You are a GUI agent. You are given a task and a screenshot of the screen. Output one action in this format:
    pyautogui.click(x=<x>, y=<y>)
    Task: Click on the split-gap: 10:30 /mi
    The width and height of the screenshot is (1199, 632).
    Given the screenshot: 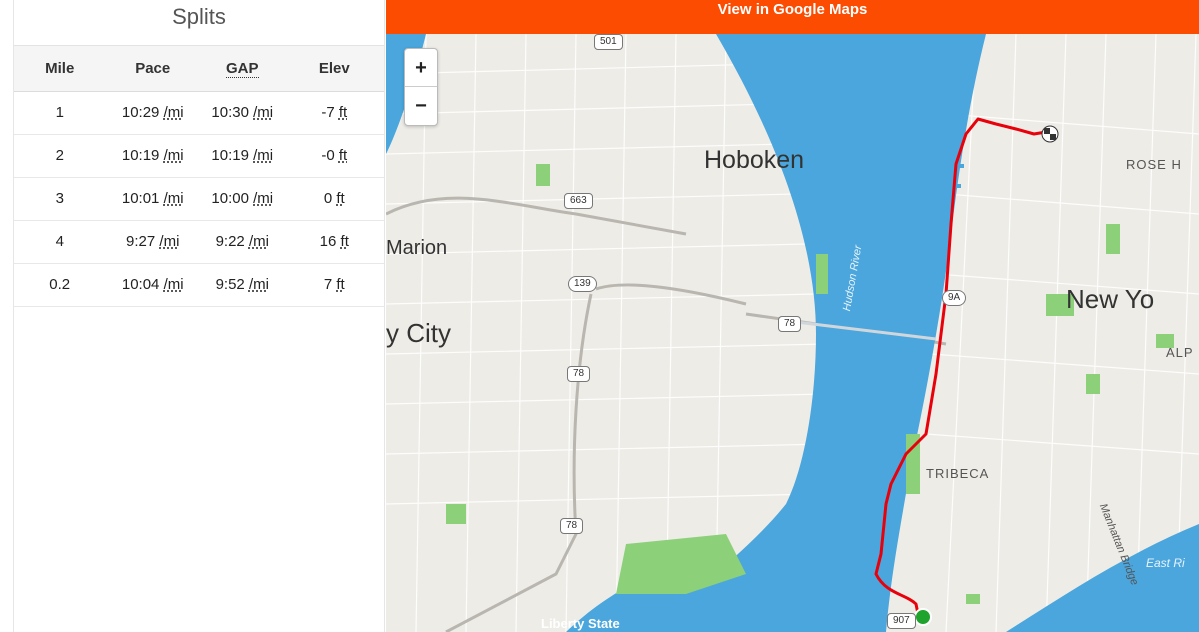 What is the action you would take?
    pyautogui.click(x=242, y=113)
    